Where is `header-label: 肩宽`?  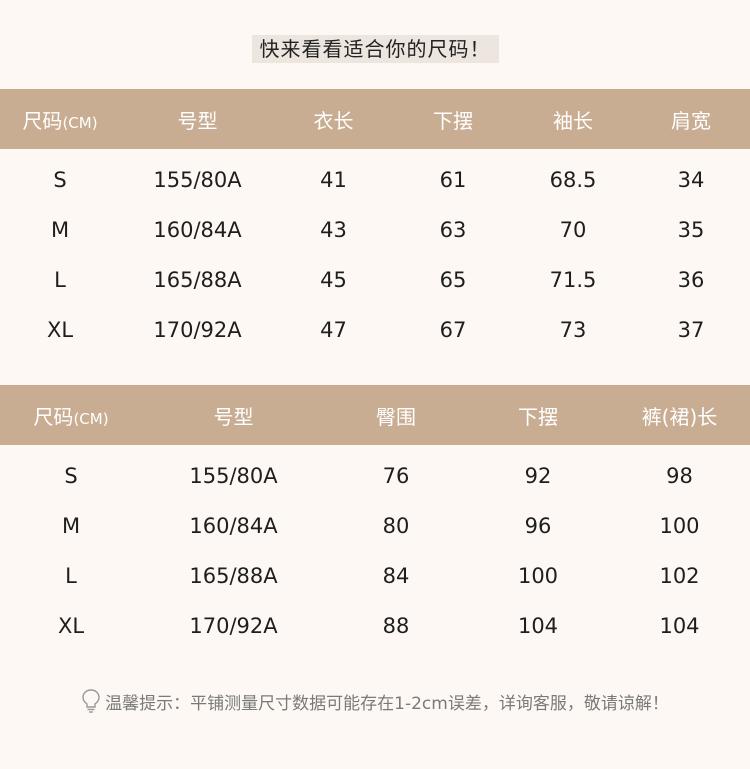
header-label: 肩宽 is located at coordinates (691, 120).